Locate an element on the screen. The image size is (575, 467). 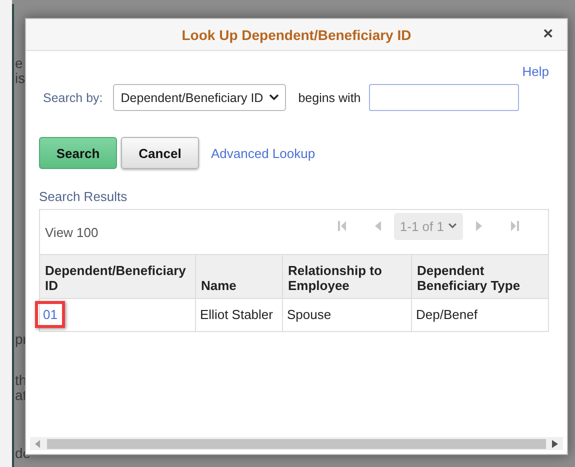
search-by-label: Search by: is located at coordinates (73, 97).